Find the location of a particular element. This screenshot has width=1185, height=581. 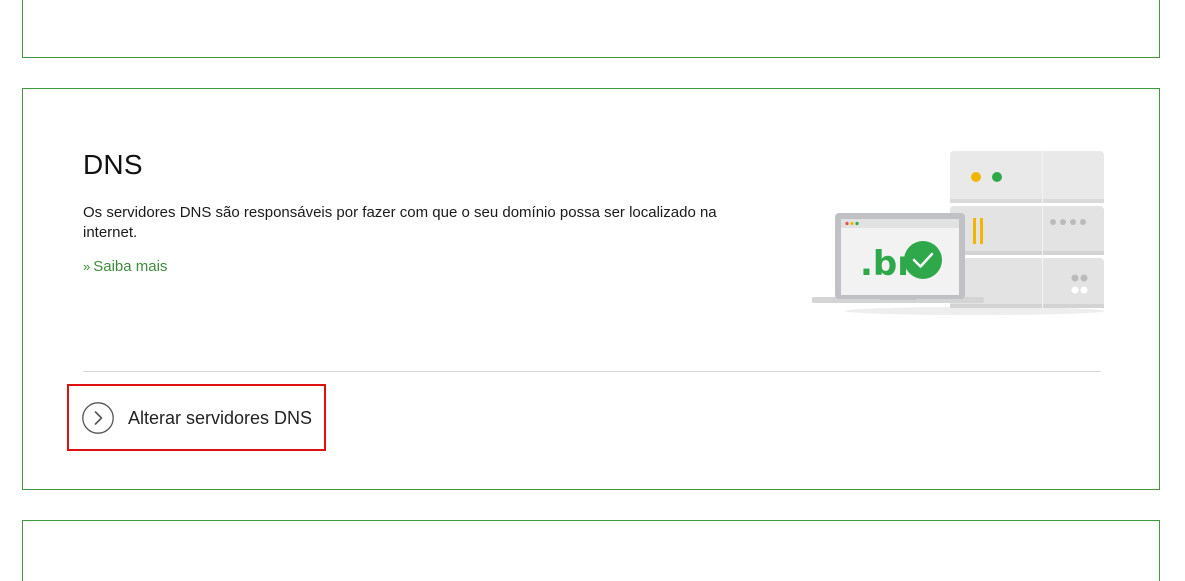

section-divider is located at coordinates (592, 371).